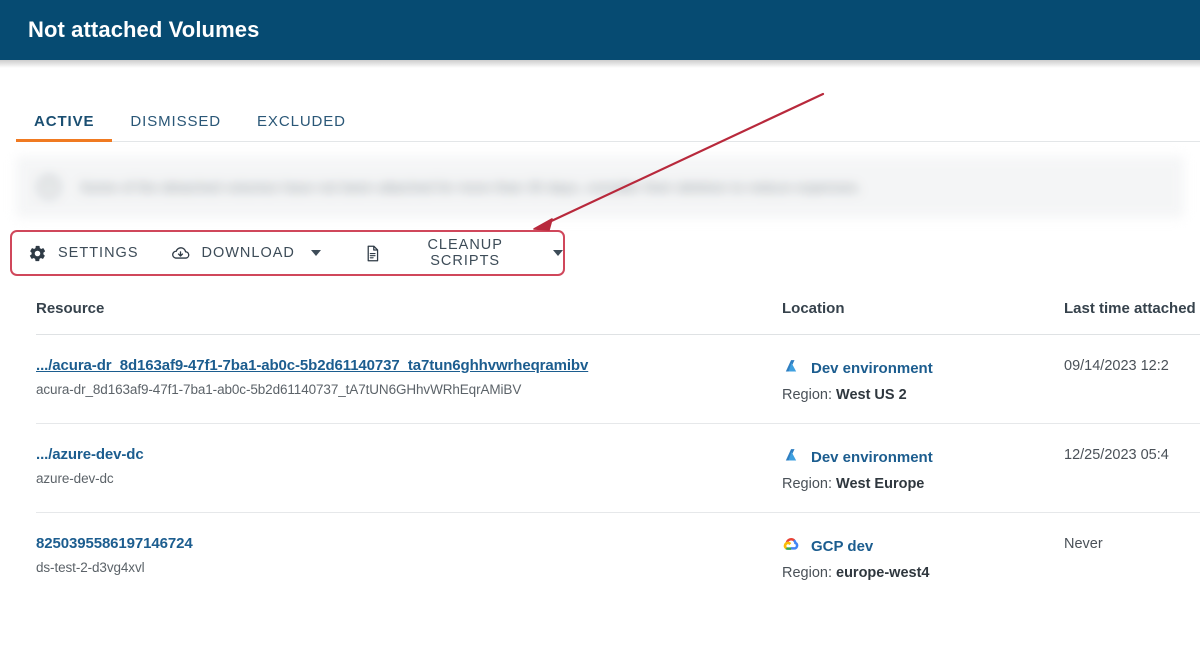 The width and height of the screenshot is (1200, 672). I want to click on column-header-last-attached-label: Last time attached, so click(1130, 308).